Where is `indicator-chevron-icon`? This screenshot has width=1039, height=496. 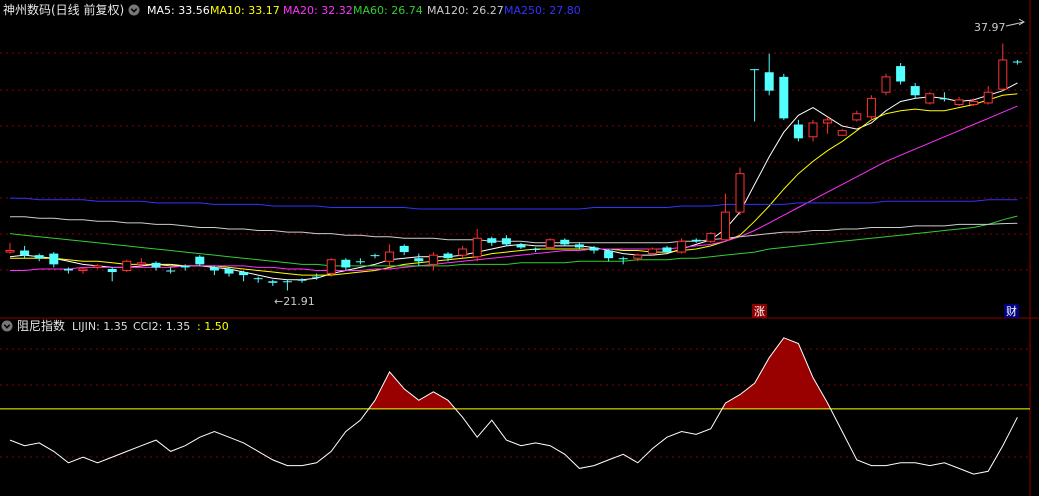
indicator-chevron-icon is located at coordinates (7, 326).